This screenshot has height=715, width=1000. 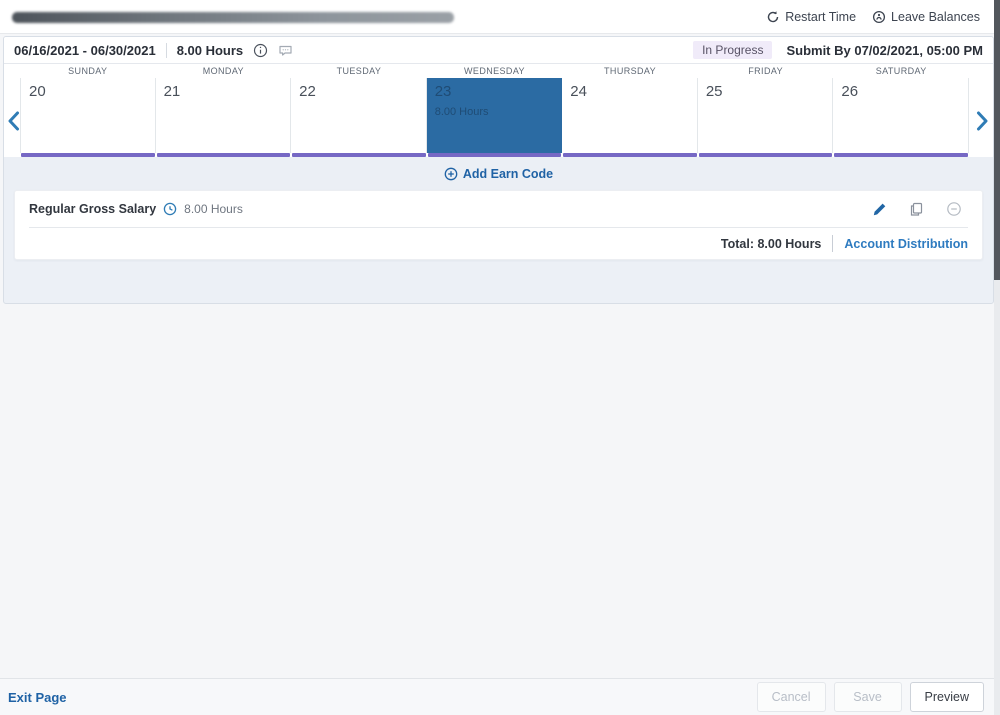 I want to click on day-number: 21, so click(x=172, y=91).